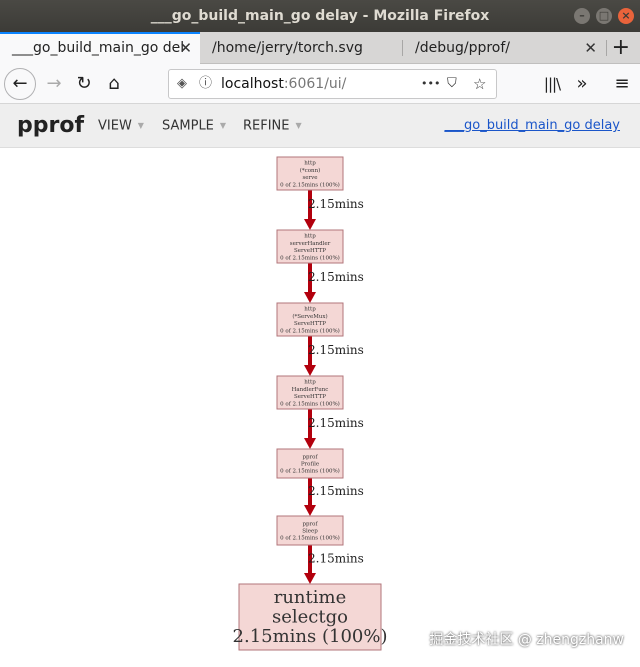  Describe the element at coordinates (526, 640) in the screenshot. I see `watermark: 掘金技术社区 @ zhengzhanw` at that location.